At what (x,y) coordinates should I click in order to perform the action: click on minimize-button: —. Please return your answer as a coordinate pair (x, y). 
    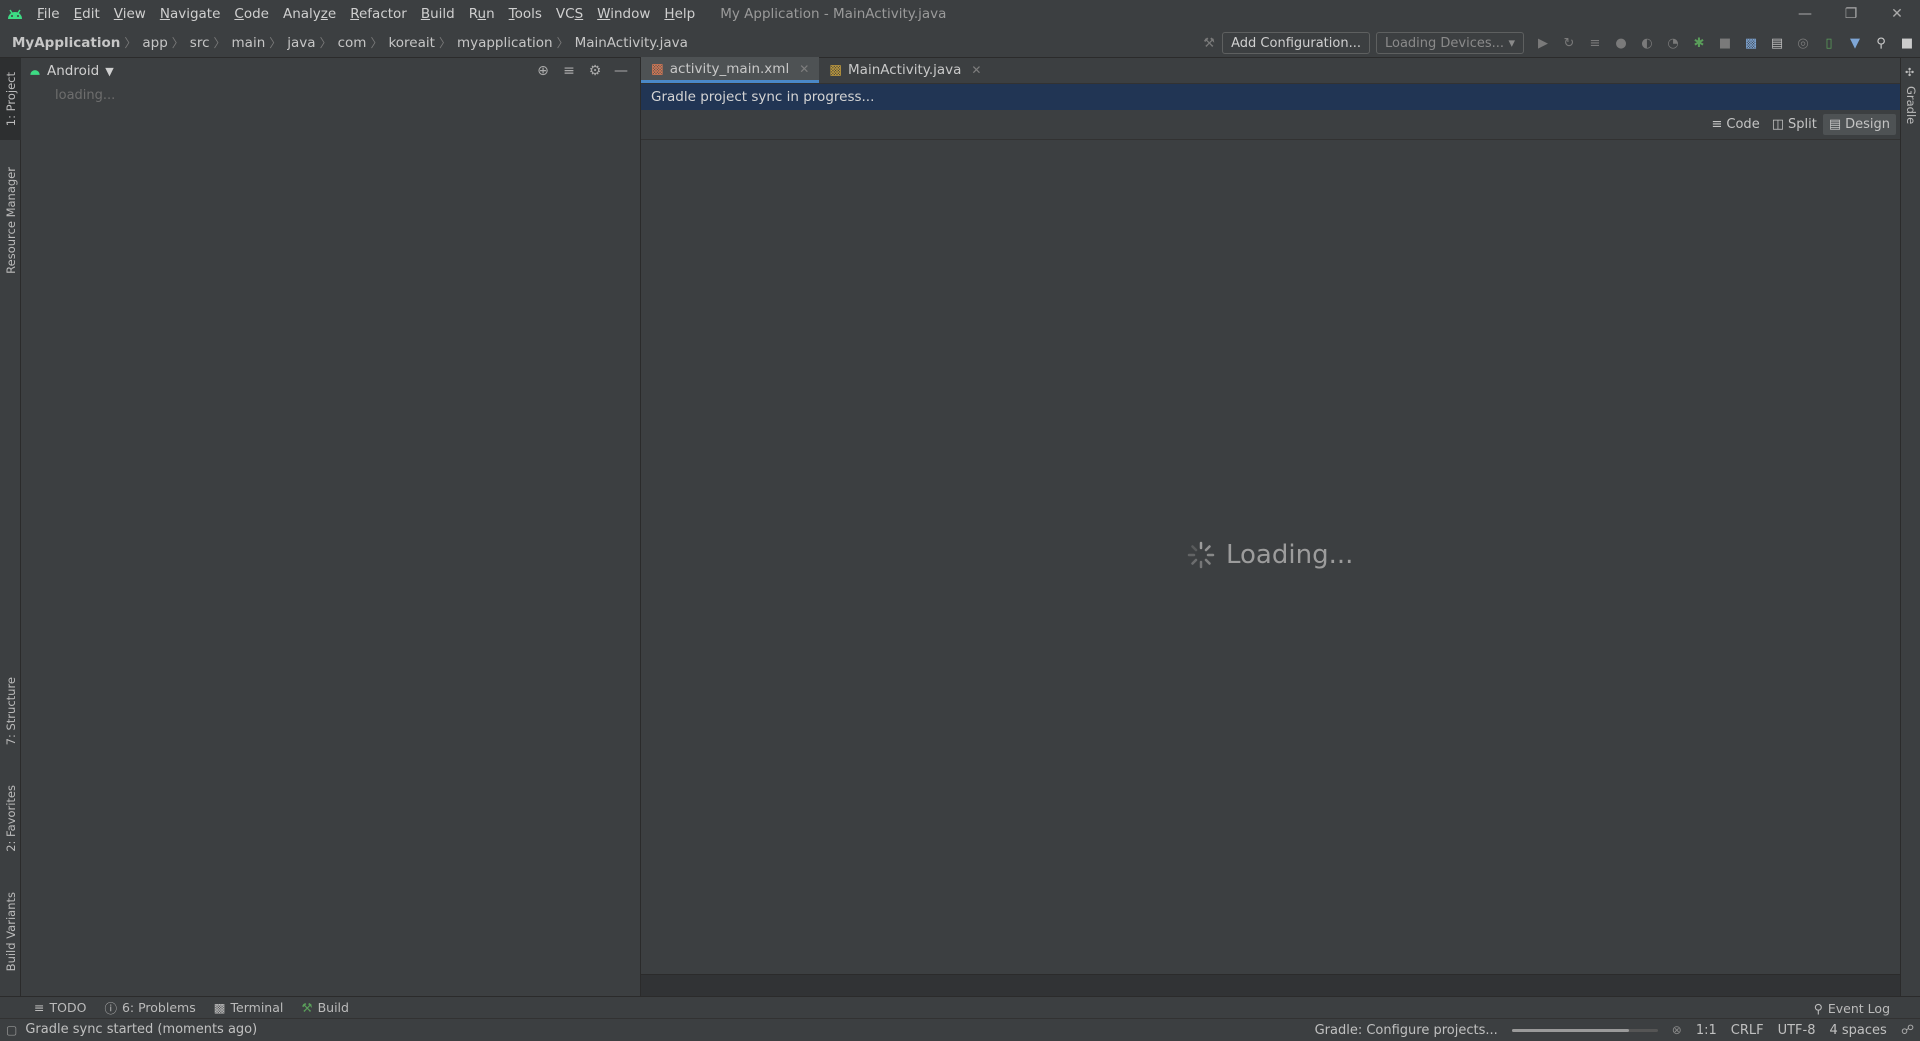
    Looking at the image, I should click on (1805, 14).